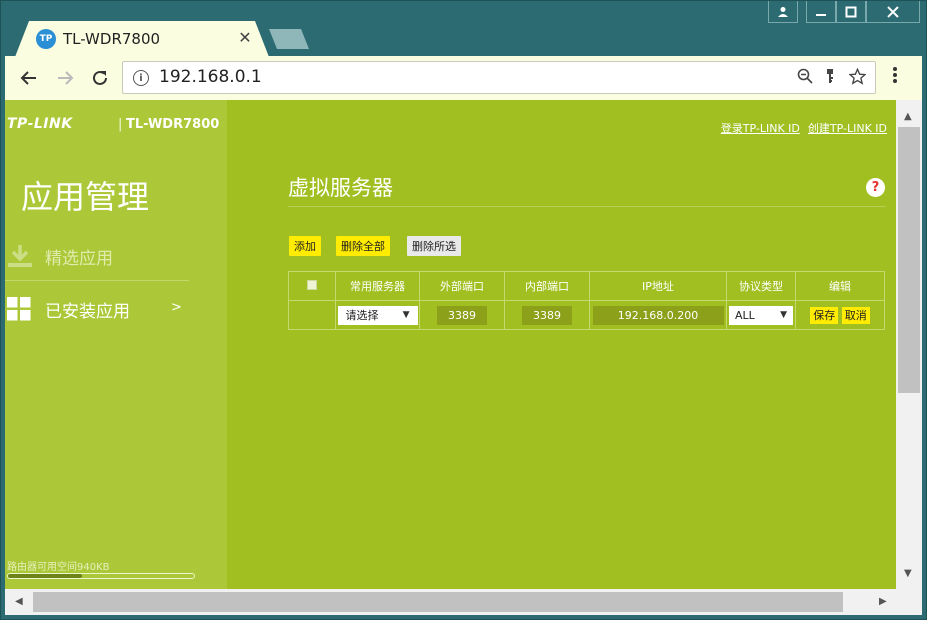  I want to click on select-all-checkbox, so click(312, 284).